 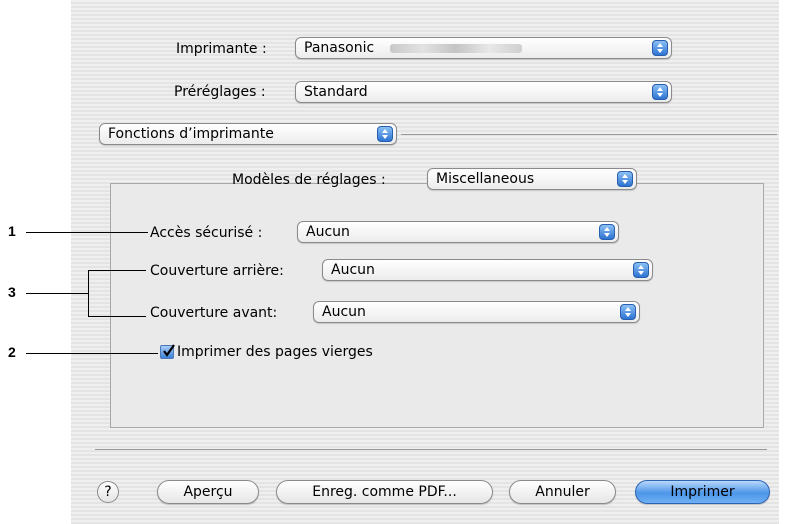 I want to click on callout-3: 3, so click(x=12, y=292).